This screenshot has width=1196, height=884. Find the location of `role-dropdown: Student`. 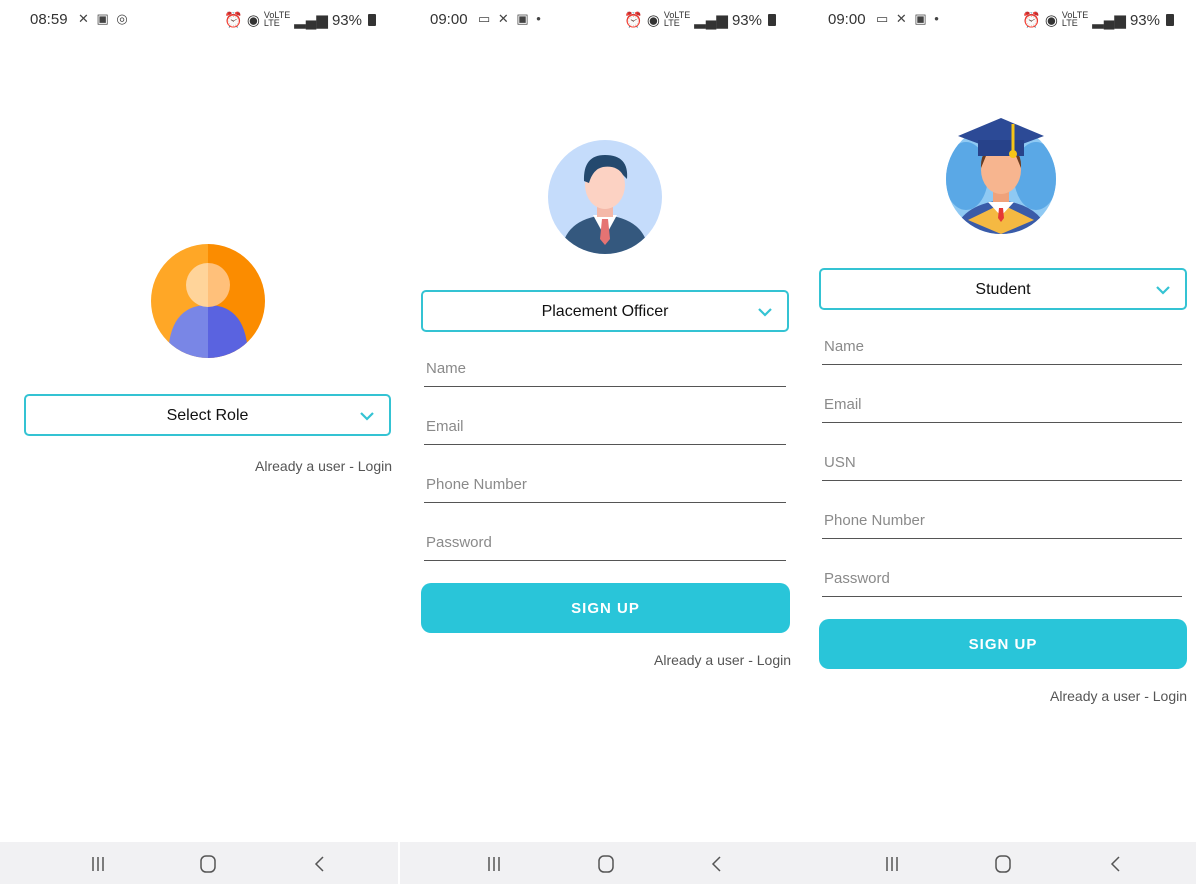

role-dropdown: Student is located at coordinates (1003, 289).